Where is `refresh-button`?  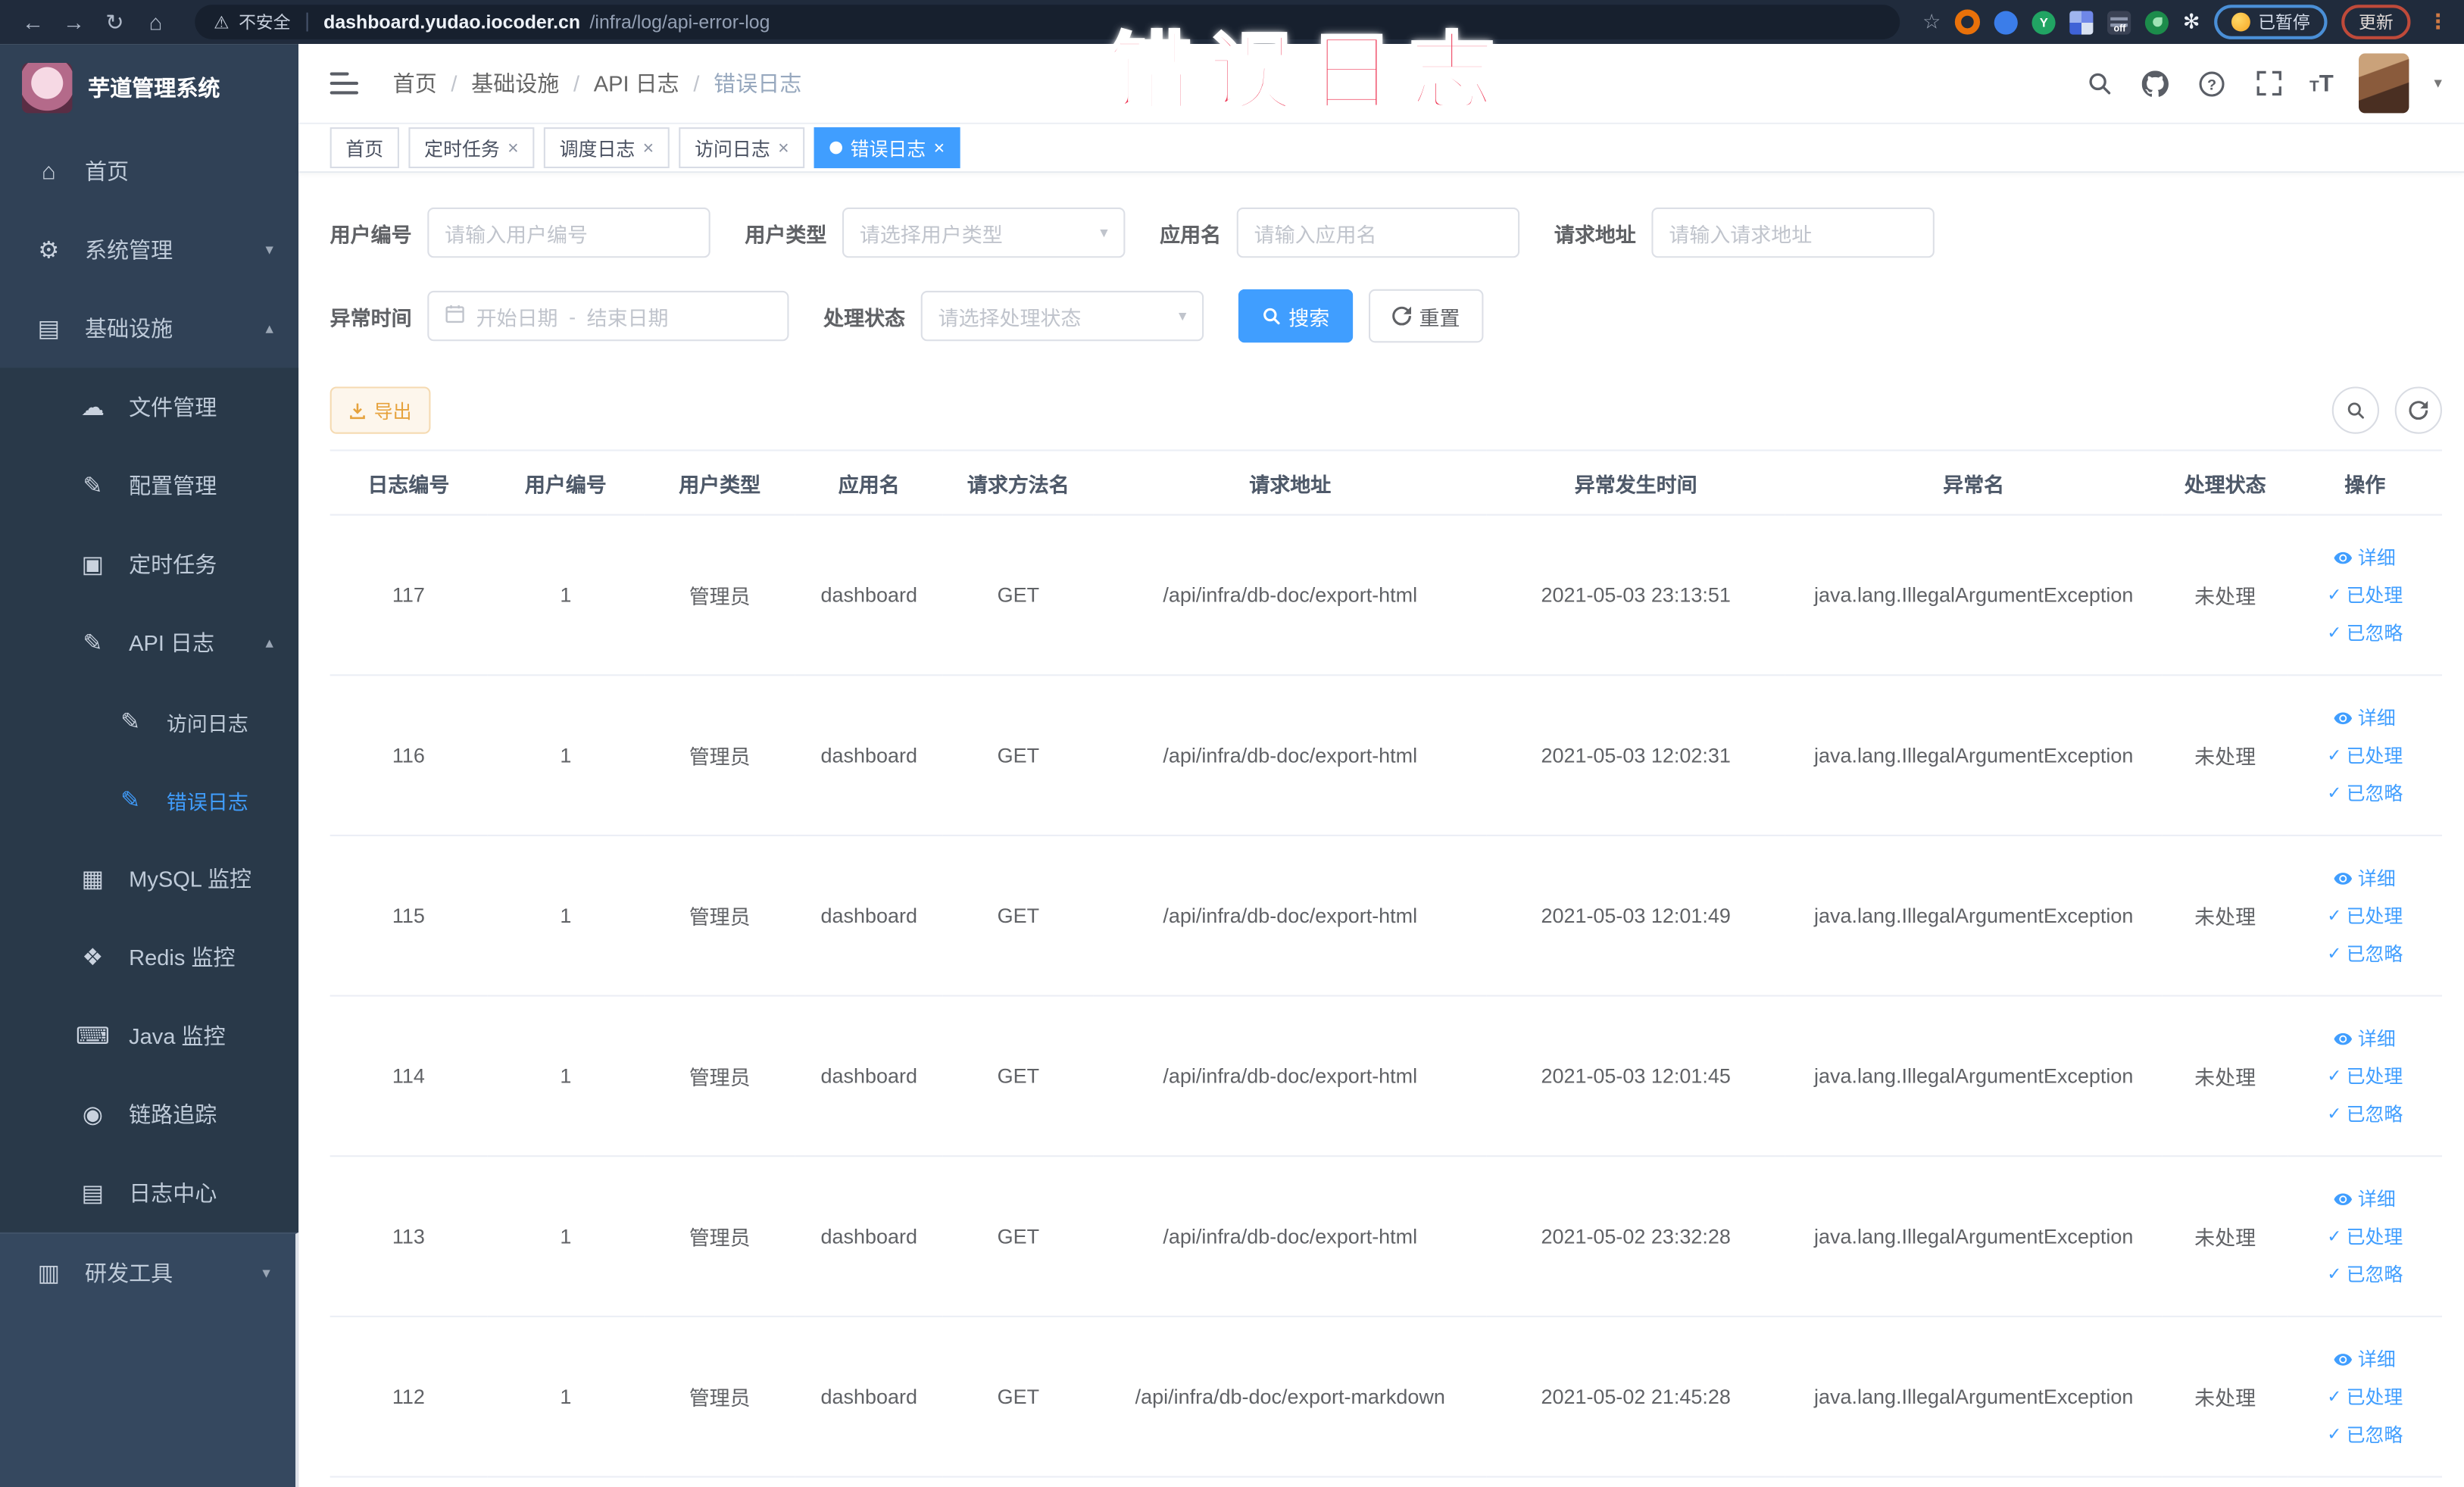
refresh-button is located at coordinates (2418, 410).